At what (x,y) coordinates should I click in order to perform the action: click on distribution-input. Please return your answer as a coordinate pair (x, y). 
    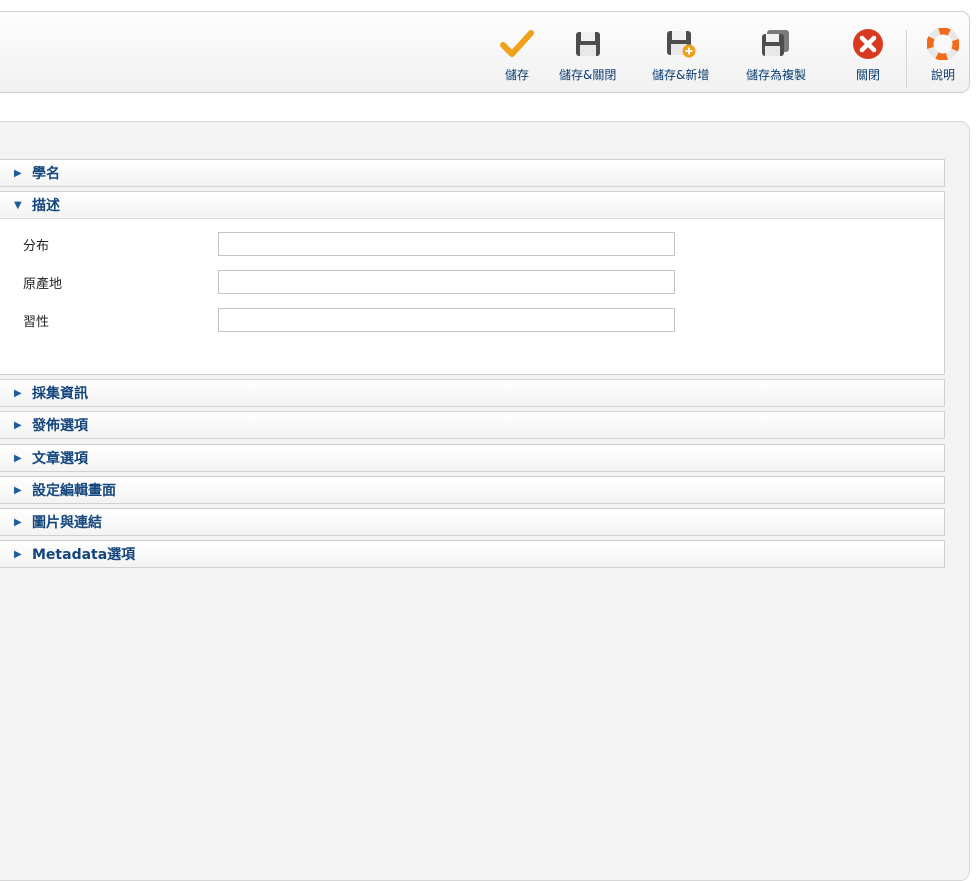
    Looking at the image, I should click on (446, 244).